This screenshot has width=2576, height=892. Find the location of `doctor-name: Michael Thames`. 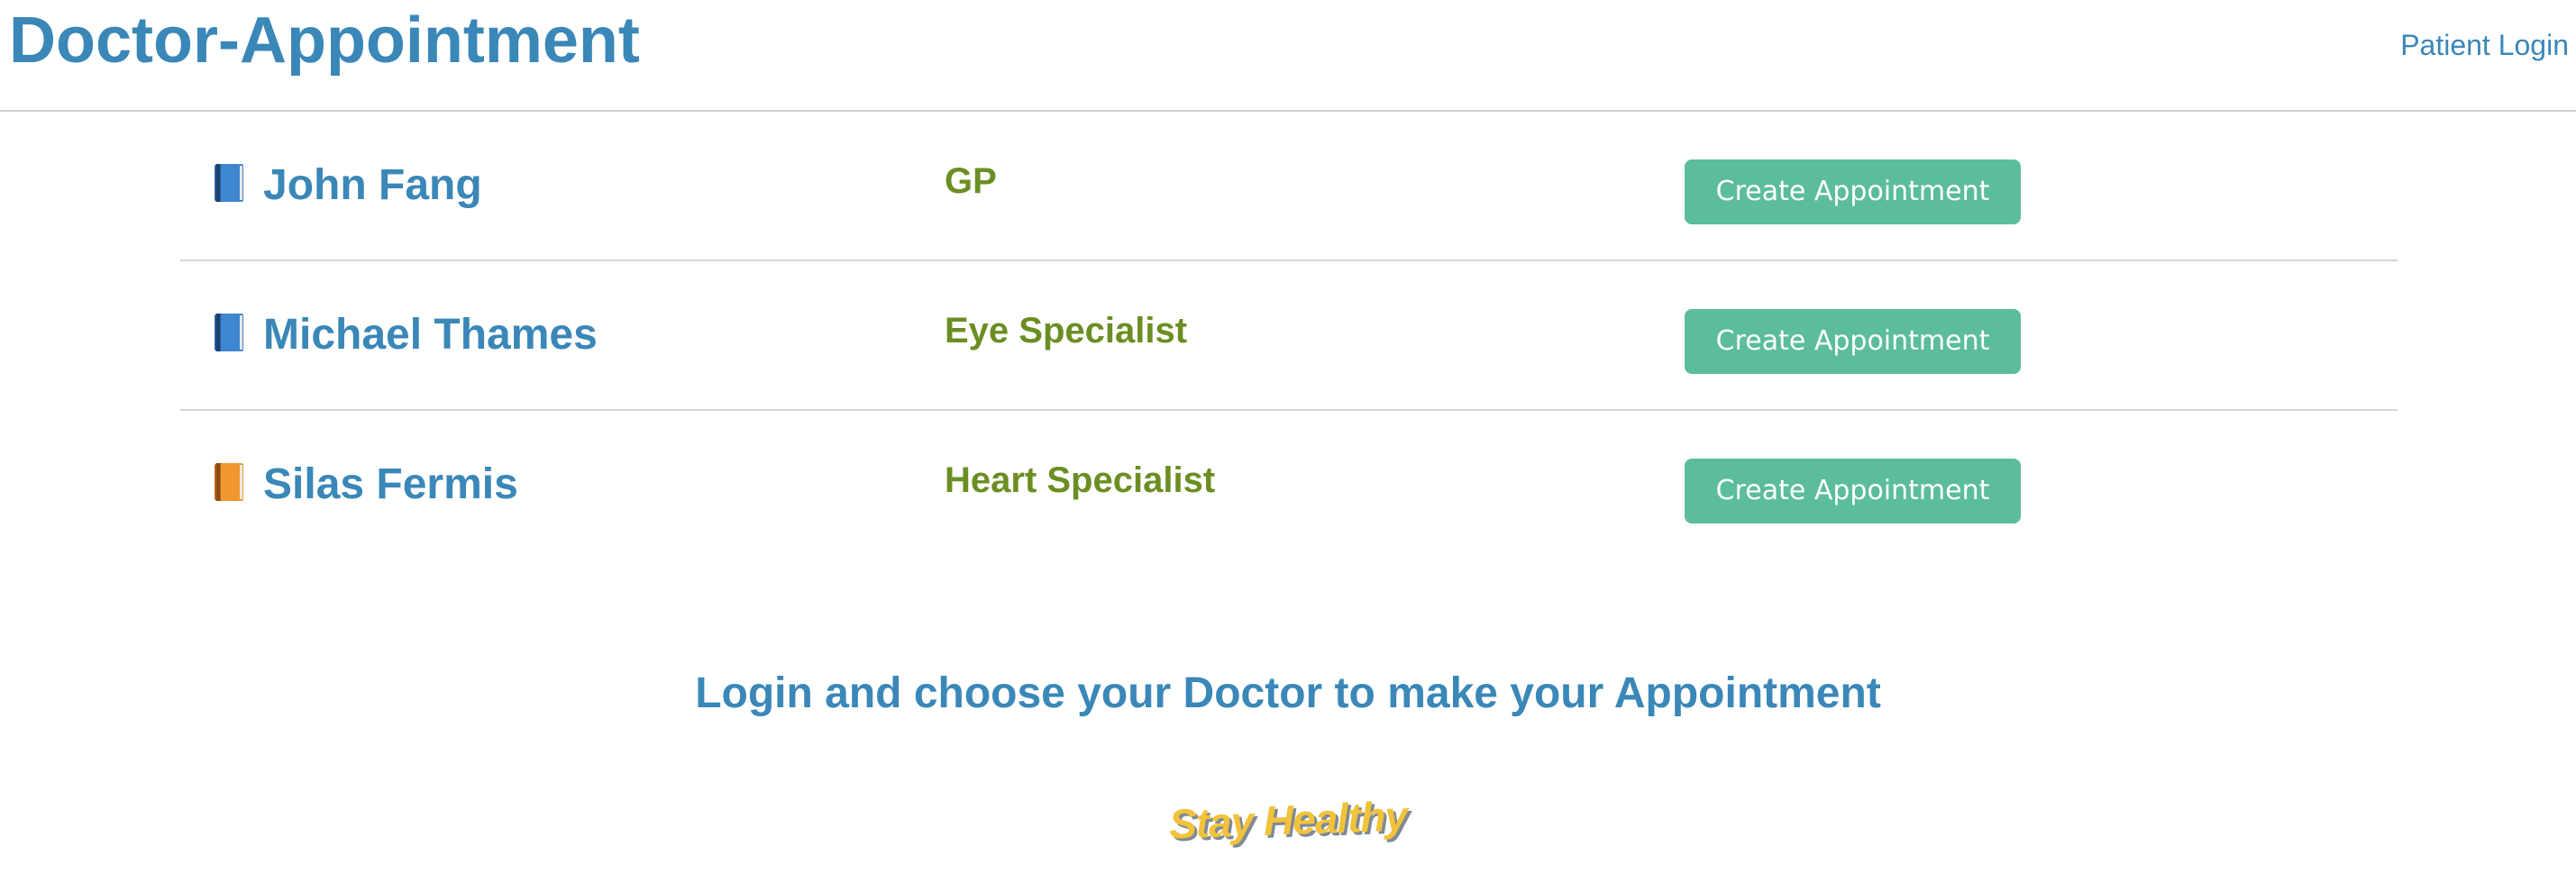

doctor-name: Michael Thames is located at coordinates (430, 335).